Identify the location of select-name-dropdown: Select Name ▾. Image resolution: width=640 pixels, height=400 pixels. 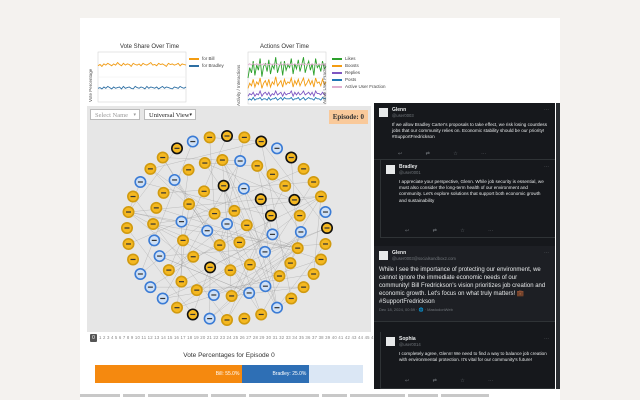
(115, 114).